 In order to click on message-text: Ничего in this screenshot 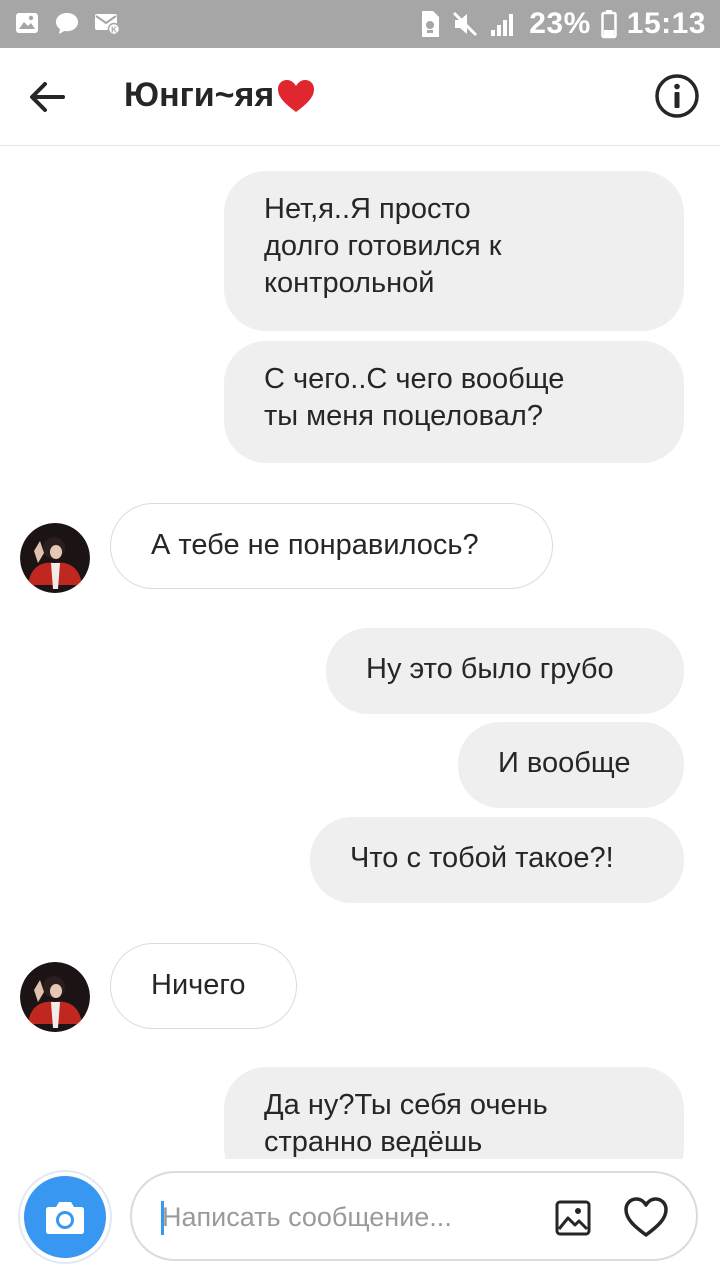, I will do `click(198, 985)`.